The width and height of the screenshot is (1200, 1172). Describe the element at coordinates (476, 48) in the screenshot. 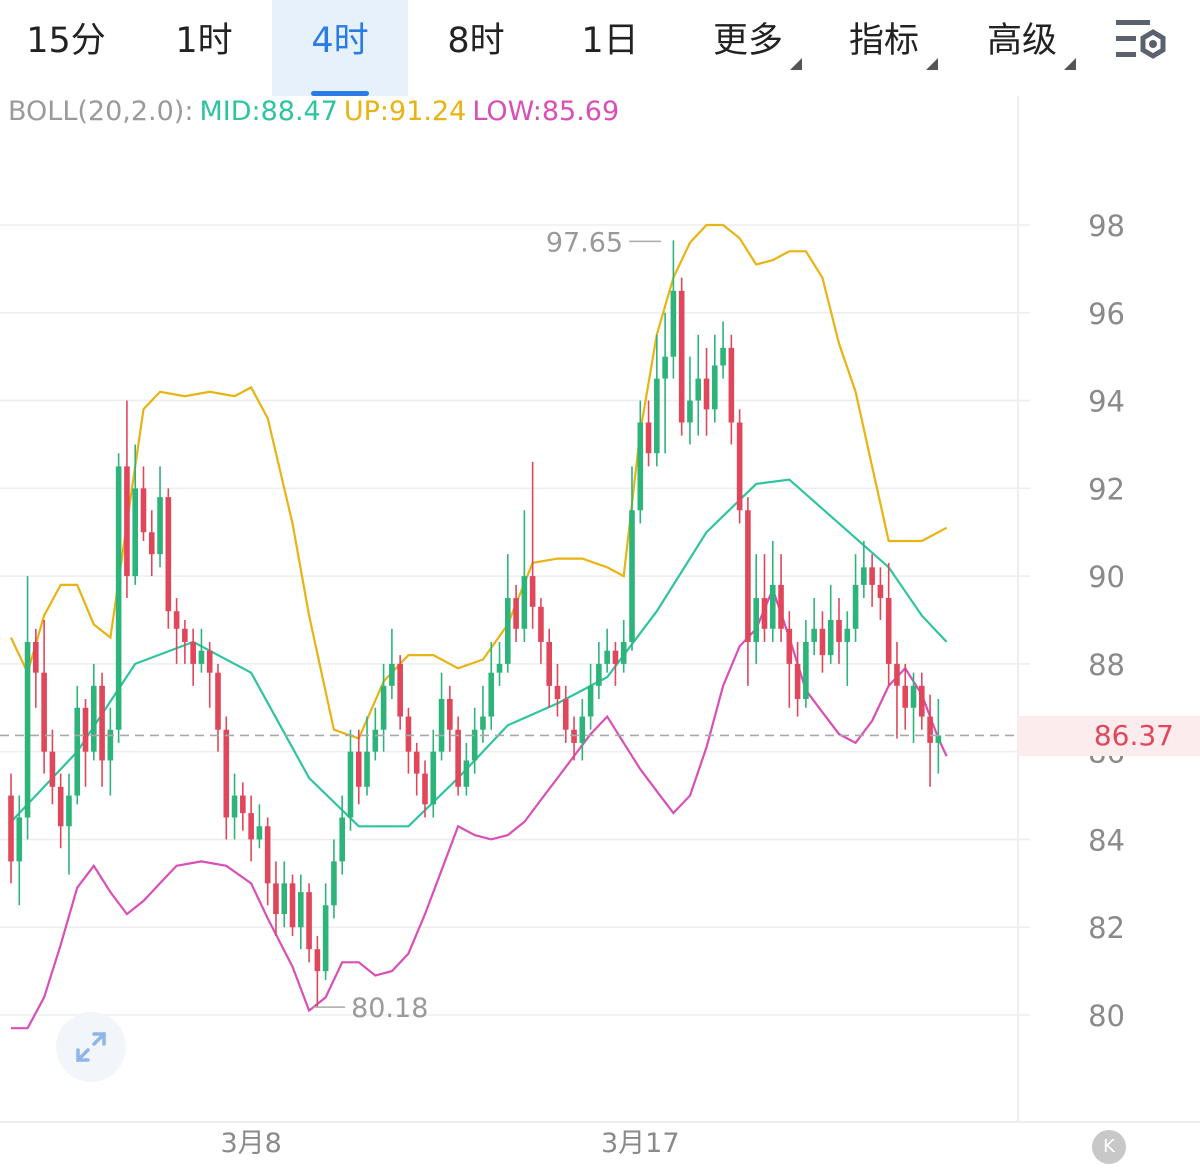

I see `tab-8hour: 8时` at that location.